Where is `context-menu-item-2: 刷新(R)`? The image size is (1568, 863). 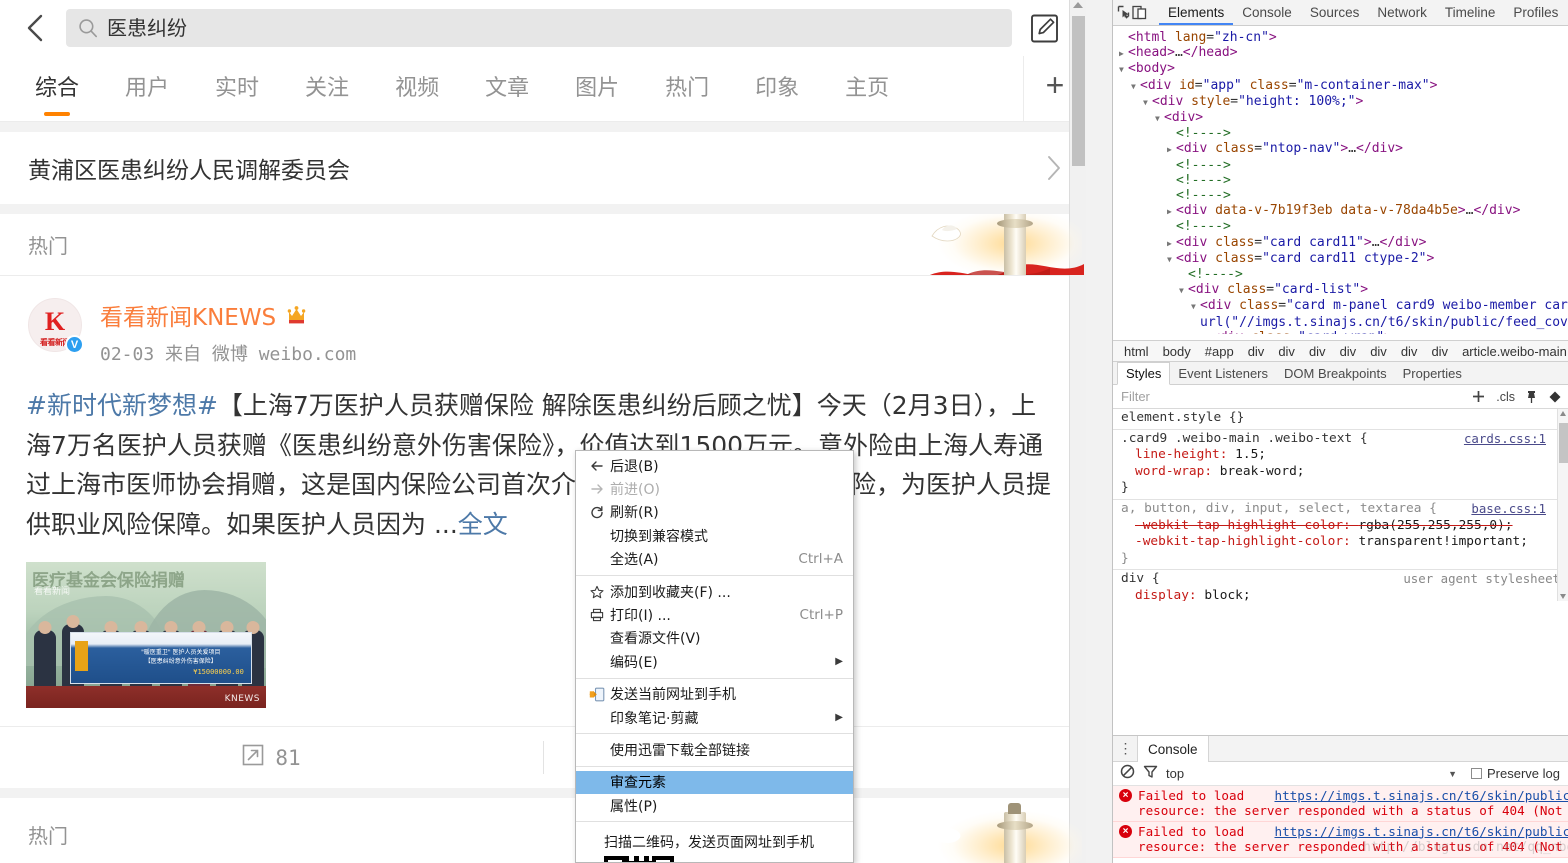 context-menu-item-2: 刷新(R) is located at coordinates (714, 512).